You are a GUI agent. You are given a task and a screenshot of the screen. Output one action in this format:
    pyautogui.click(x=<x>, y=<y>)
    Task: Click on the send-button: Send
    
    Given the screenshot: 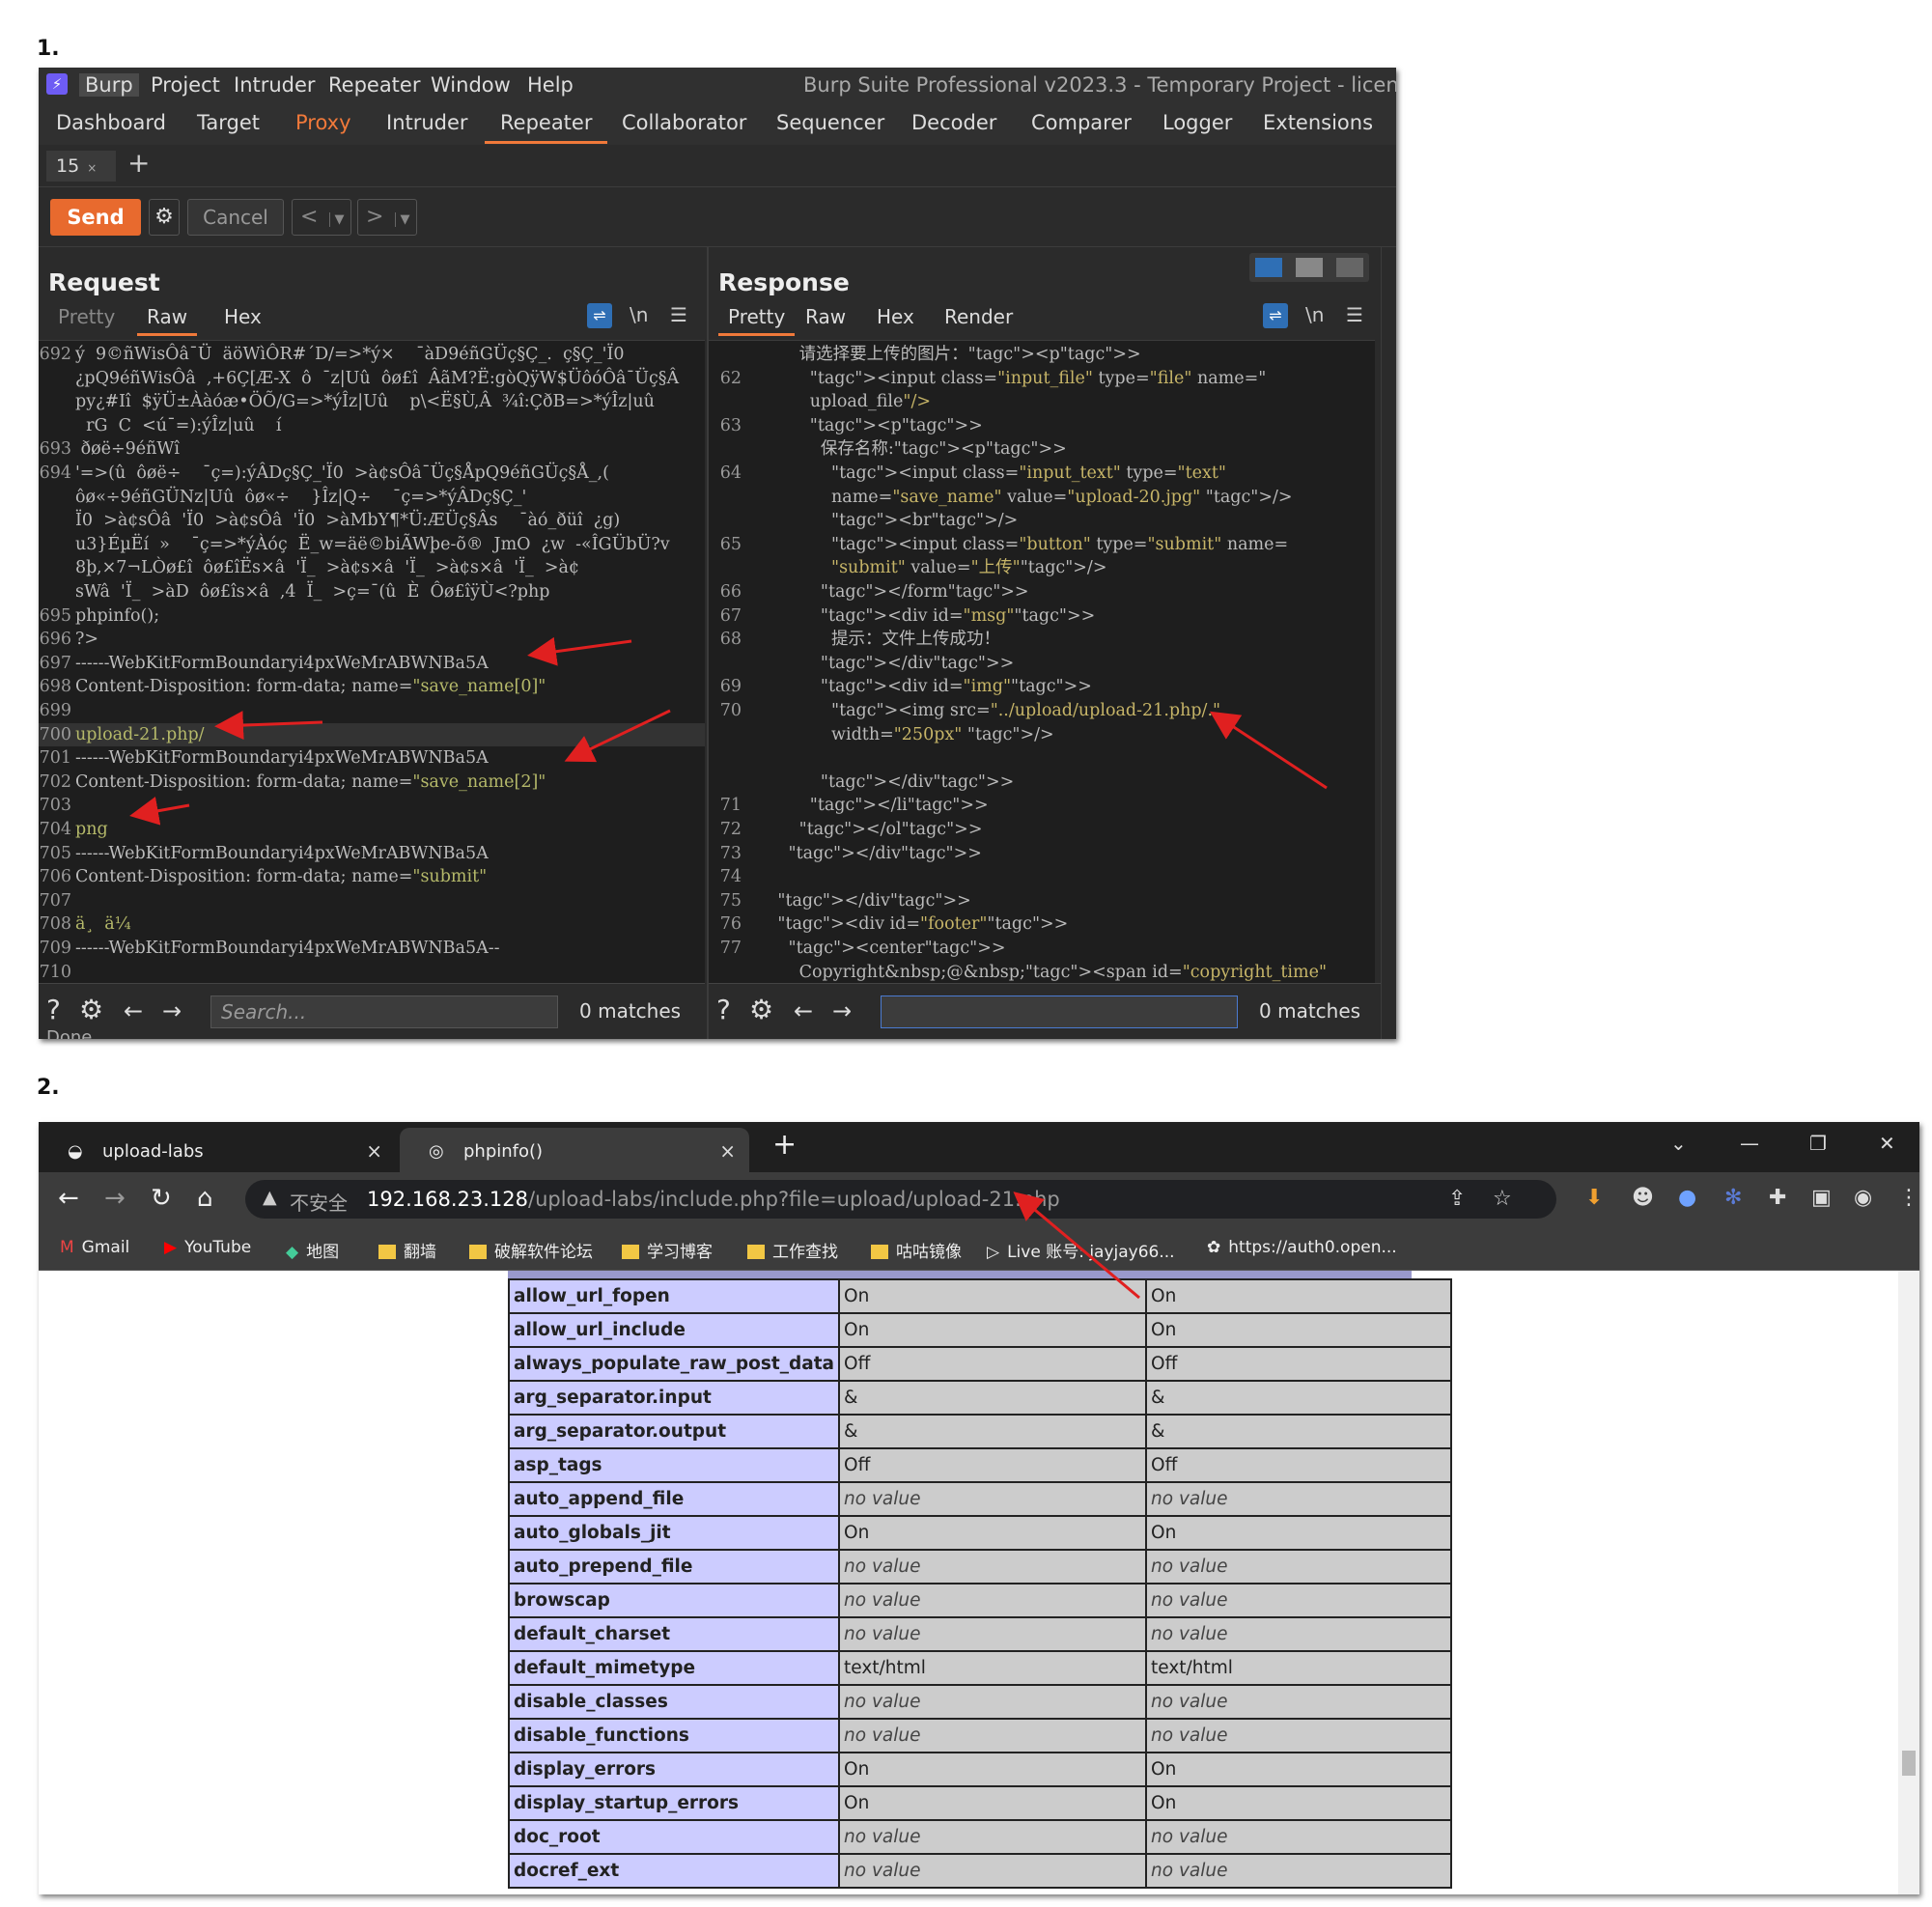 What is the action you would take?
    pyautogui.click(x=96, y=217)
    